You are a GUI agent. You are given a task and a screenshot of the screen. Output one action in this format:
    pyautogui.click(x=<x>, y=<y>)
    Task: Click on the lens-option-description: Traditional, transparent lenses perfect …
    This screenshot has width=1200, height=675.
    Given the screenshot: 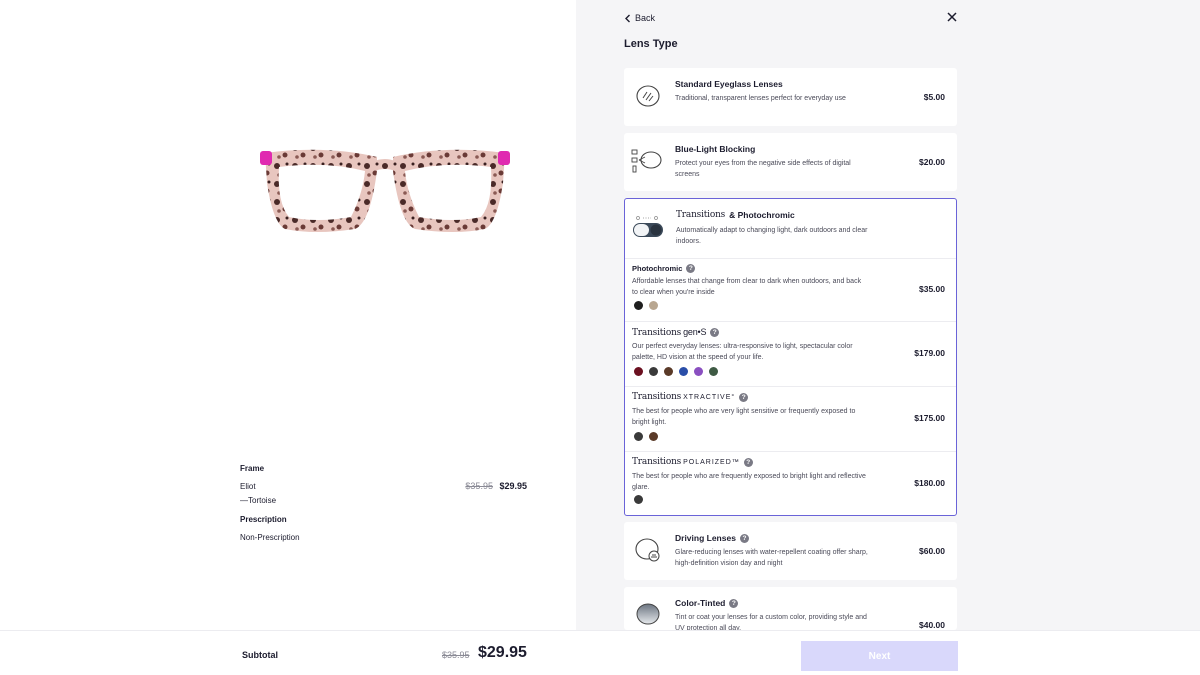 What is the action you would take?
    pyautogui.click(x=760, y=98)
    